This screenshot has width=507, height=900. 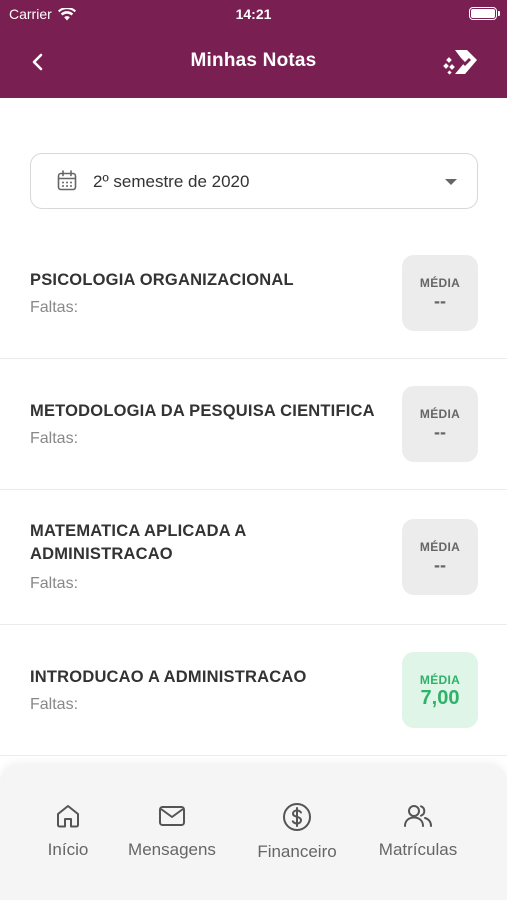 I want to click on tab-label: Mensagens, so click(x=172, y=849).